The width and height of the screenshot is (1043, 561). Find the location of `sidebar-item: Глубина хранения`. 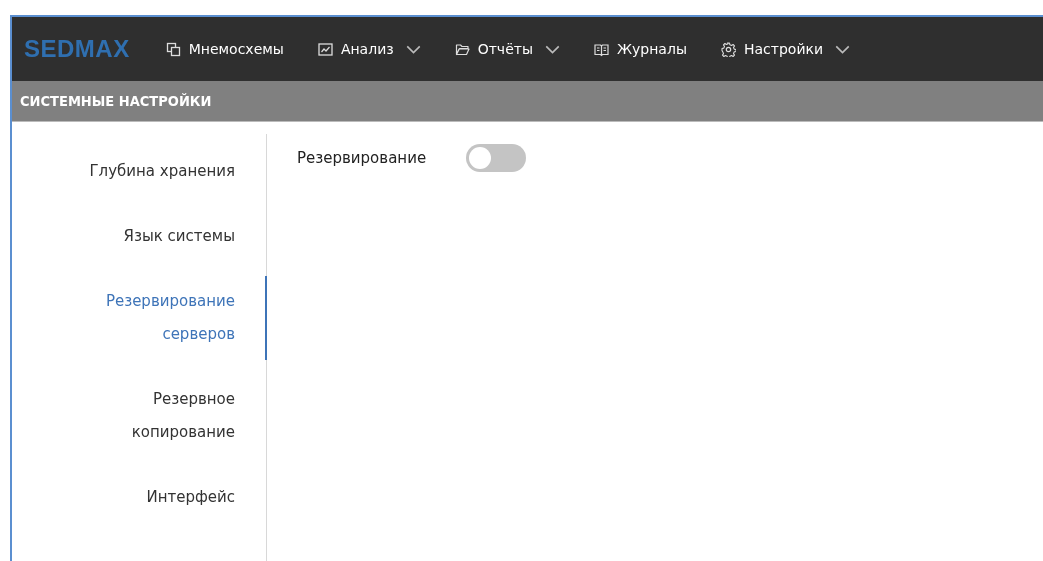

sidebar-item: Глубина хранения is located at coordinates (139, 171).